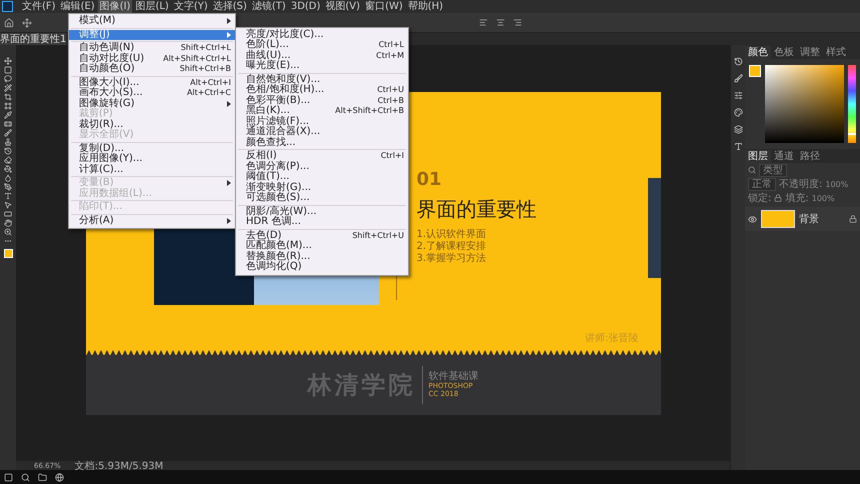 Image resolution: width=860 pixels, height=484 pixels. I want to click on palette-icon, so click(738, 112).